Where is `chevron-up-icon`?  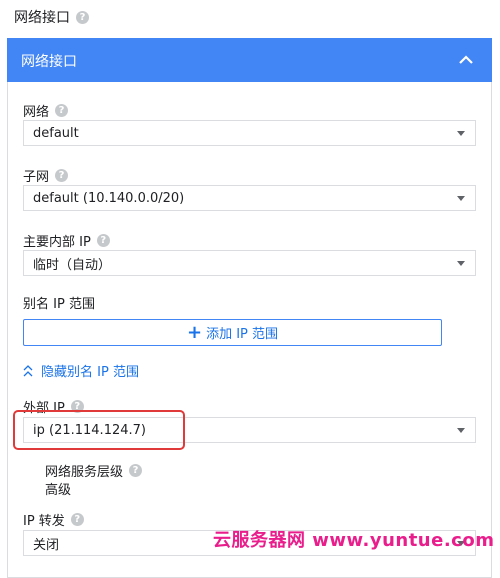
chevron-up-icon is located at coordinates (466, 60).